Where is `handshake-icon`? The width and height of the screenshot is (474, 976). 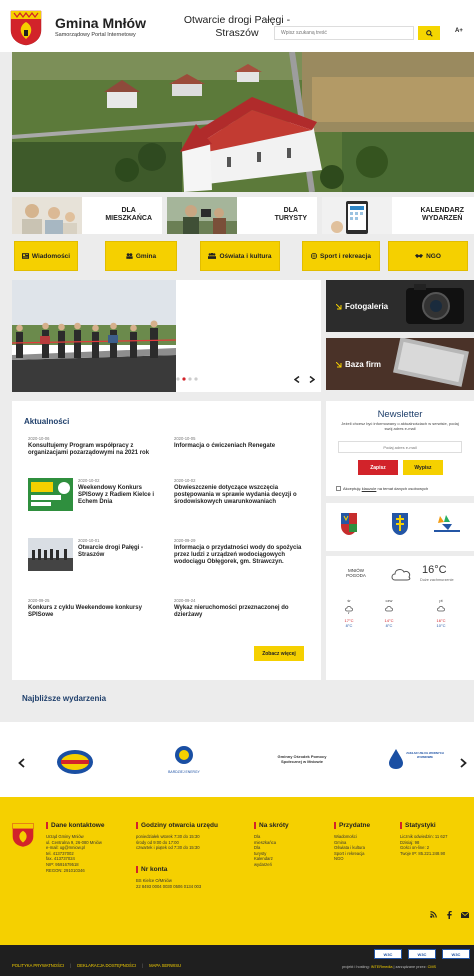
handshake-icon is located at coordinates (419, 256).